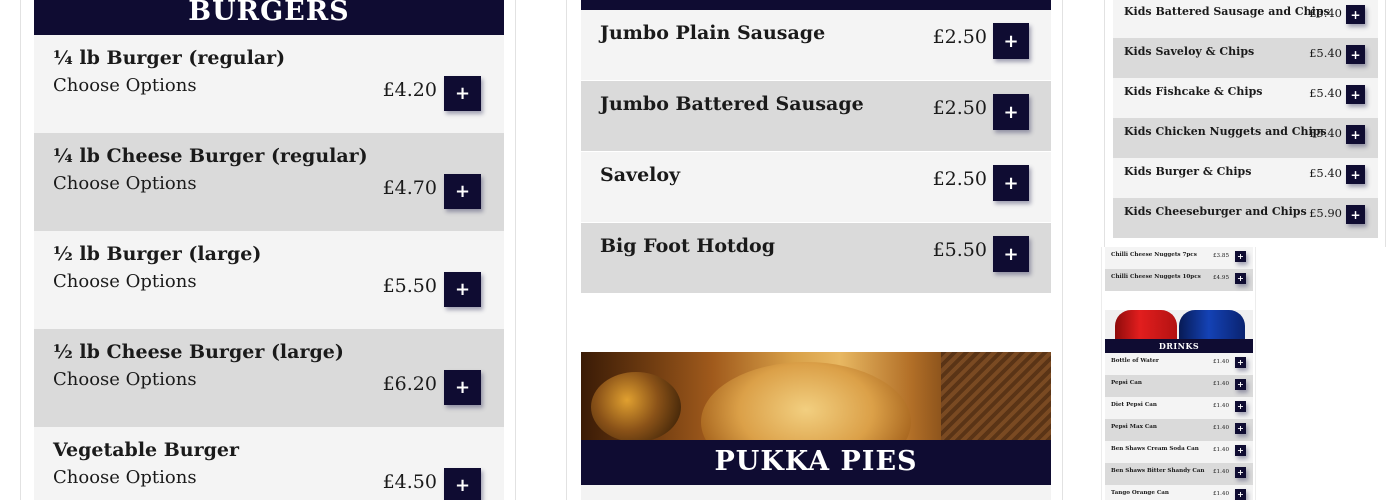  Describe the element at coordinates (816, 45) in the screenshot. I see `menu-item: Jumbo Plain Sausage £2.50 +` at that location.